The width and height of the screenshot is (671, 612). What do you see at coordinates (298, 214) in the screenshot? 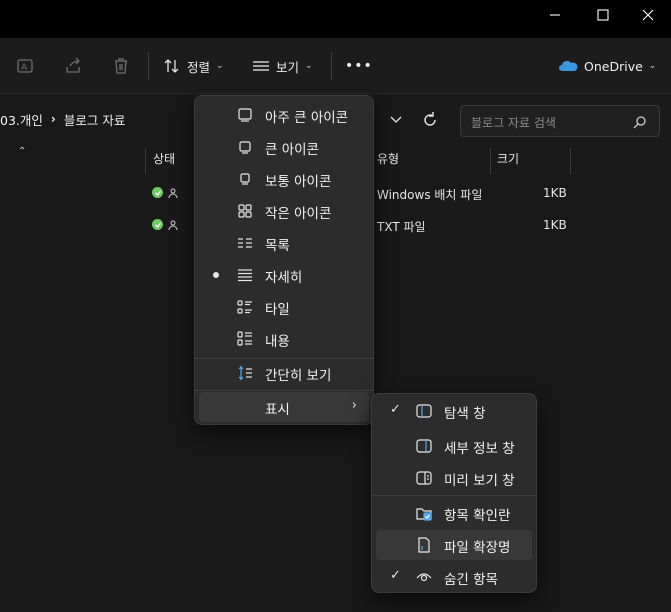
I see `menu-item-label: 작은 아이콘` at bounding box center [298, 214].